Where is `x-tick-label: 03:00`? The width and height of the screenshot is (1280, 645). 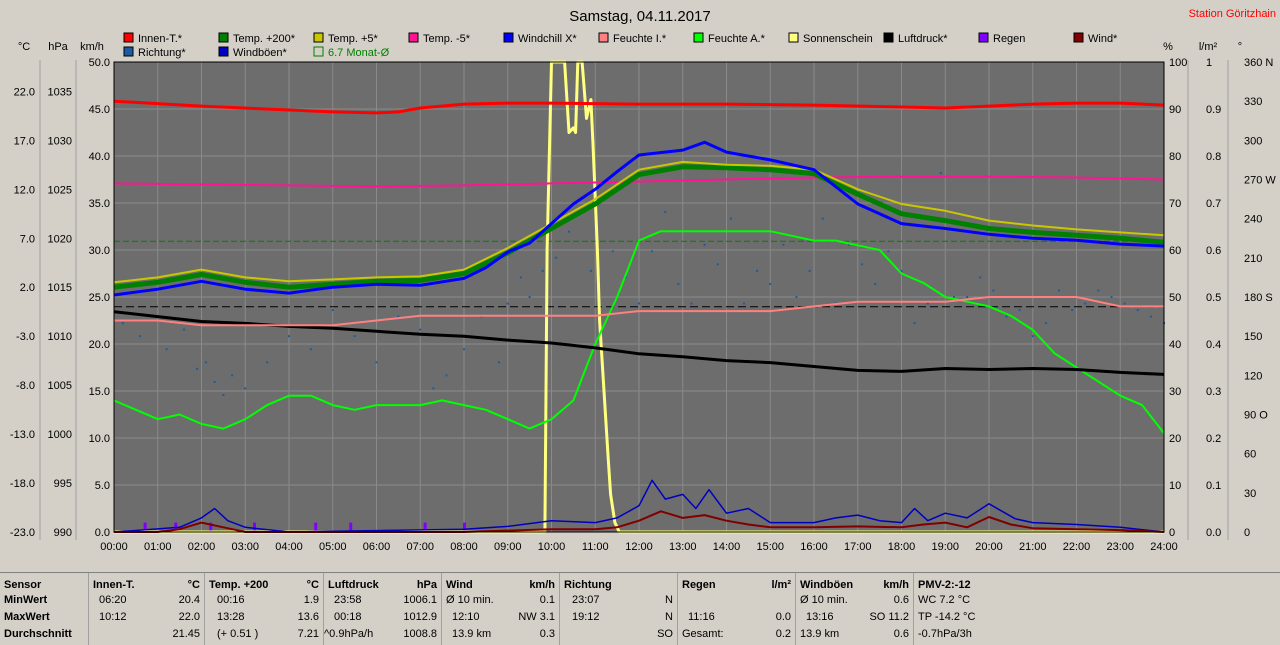 x-tick-label: 03:00 is located at coordinates (245, 547).